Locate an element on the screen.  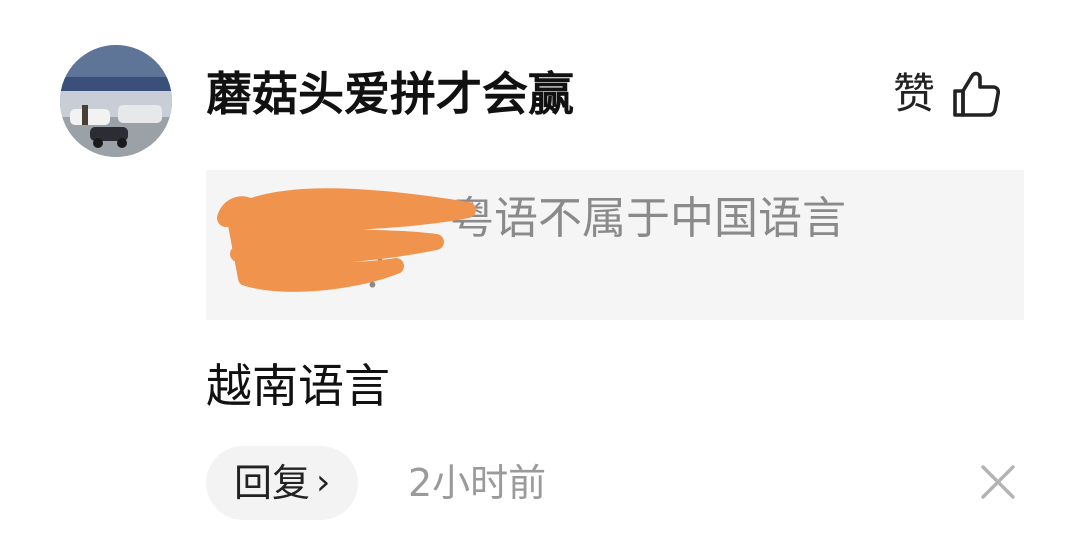
comment-body: 越南语言 is located at coordinates (298, 386).